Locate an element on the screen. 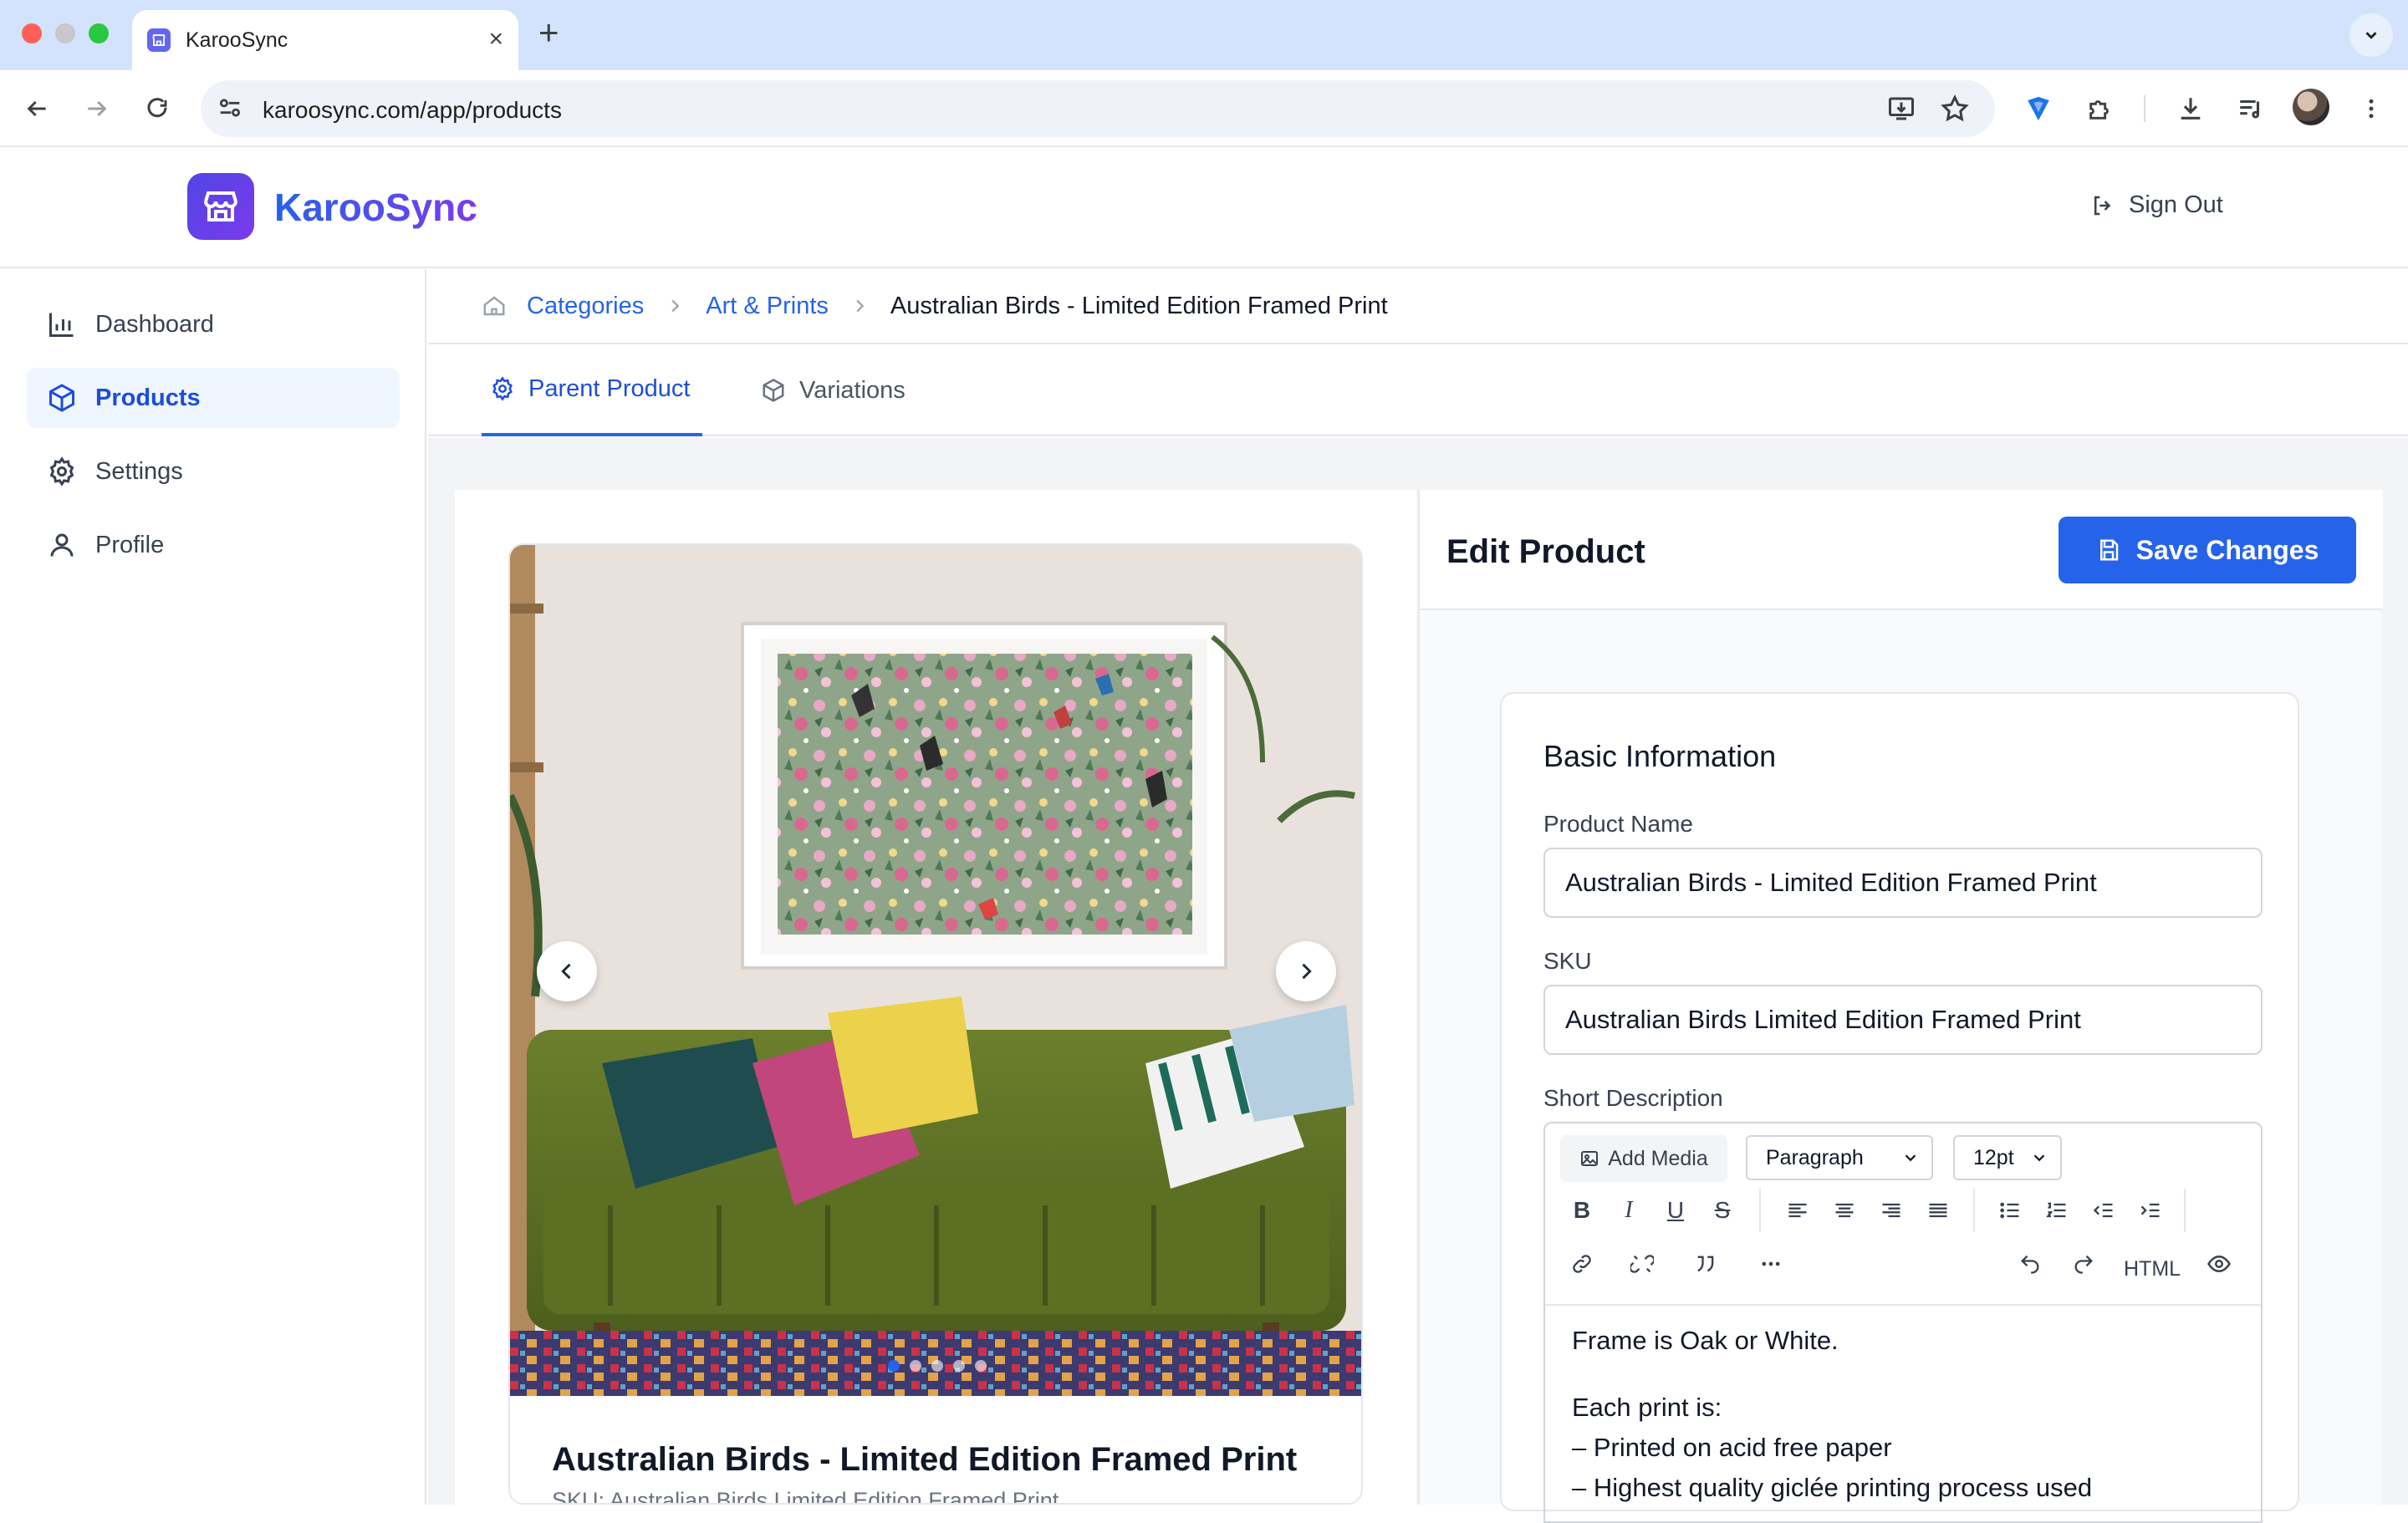 The width and height of the screenshot is (2408, 1523). align-right-icon is located at coordinates (1891, 1210).